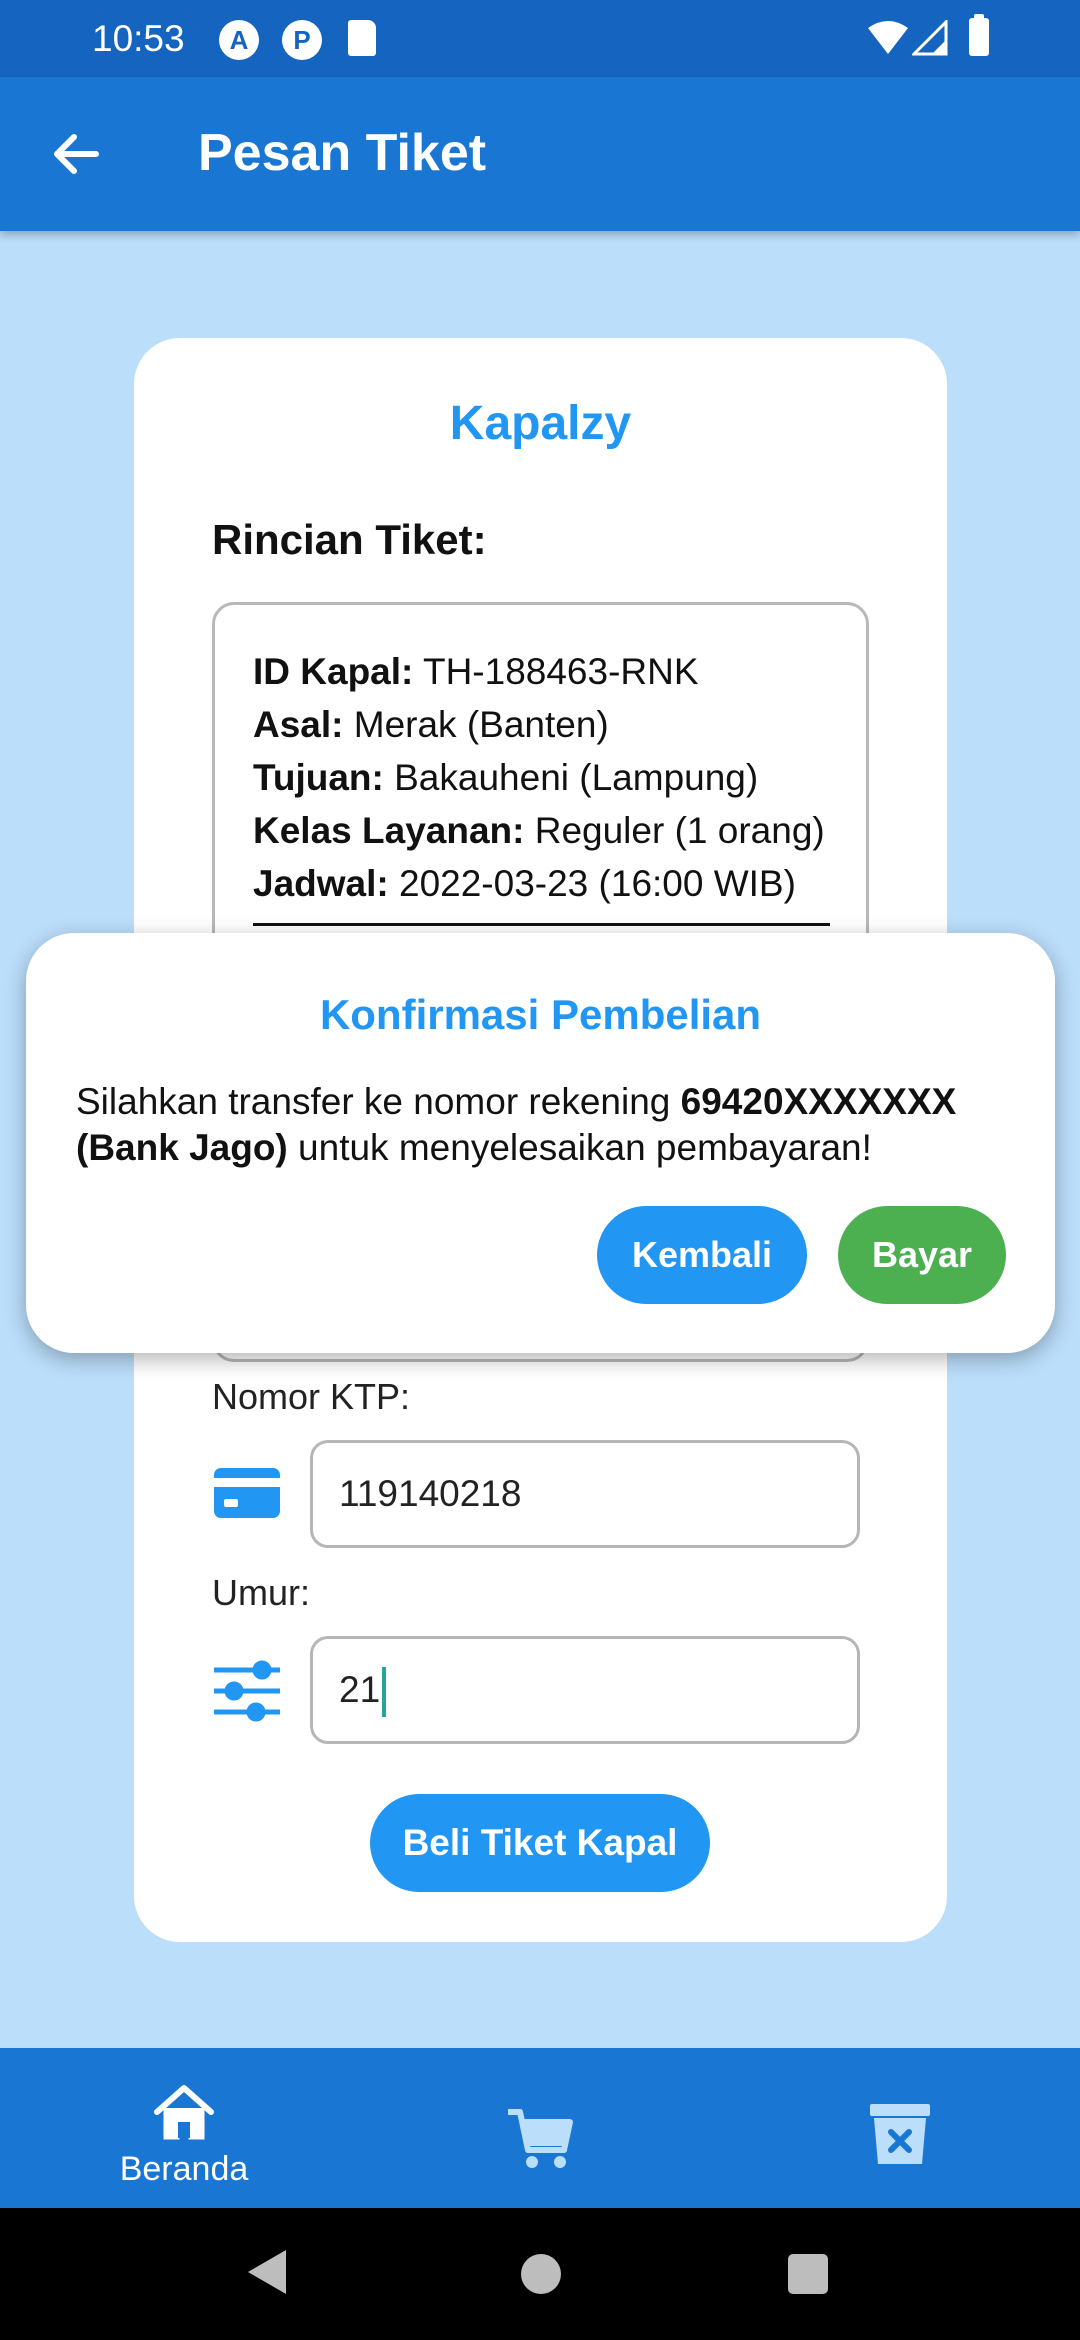  I want to click on detail-row-destination: Tujuan: Bakauheni (Lampung), so click(506, 777).